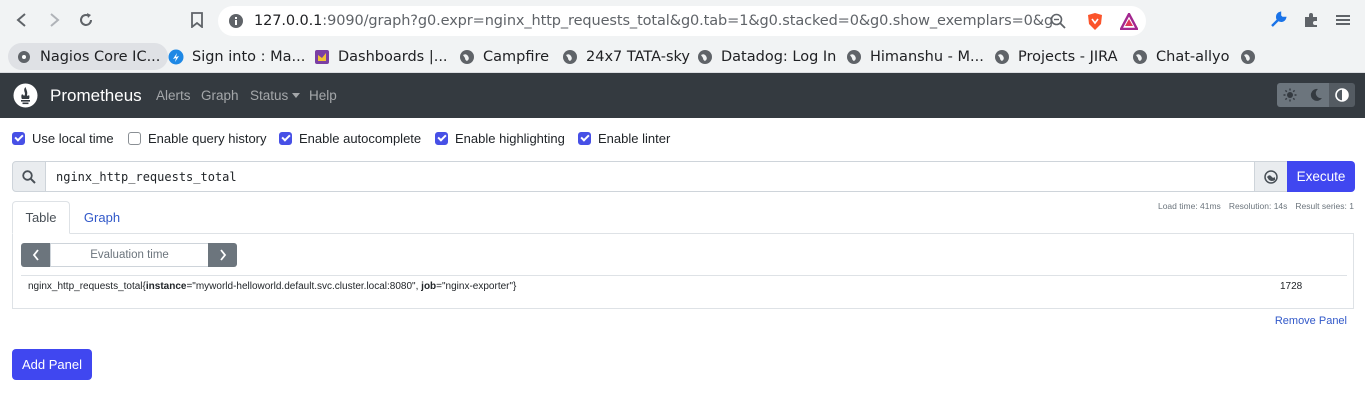 The height and width of the screenshot is (409, 1365). What do you see at coordinates (510, 138) in the screenshot?
I see `option-label: Enable highlighting` at bounding box center [510, 138].